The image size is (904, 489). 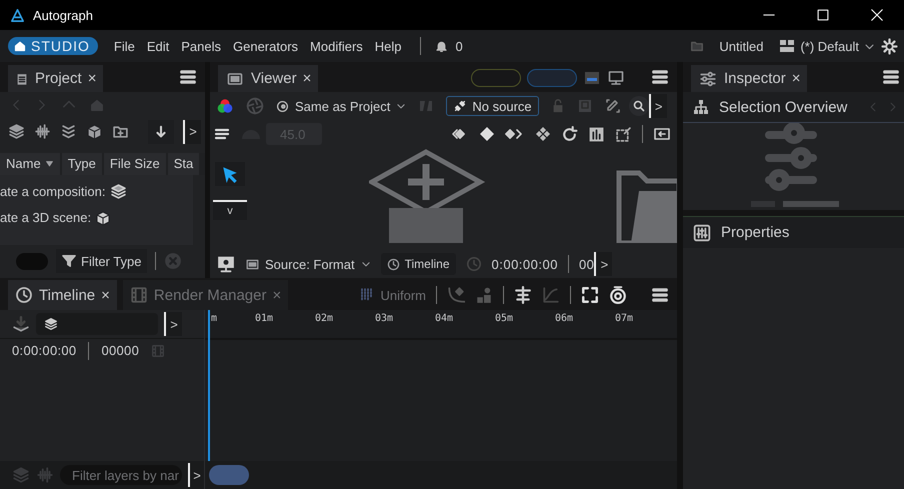 What do you see at coordinates (392, 295) in the screenshot?
I see `interpolation-button: Uniform` at bounding box center [392, 295].